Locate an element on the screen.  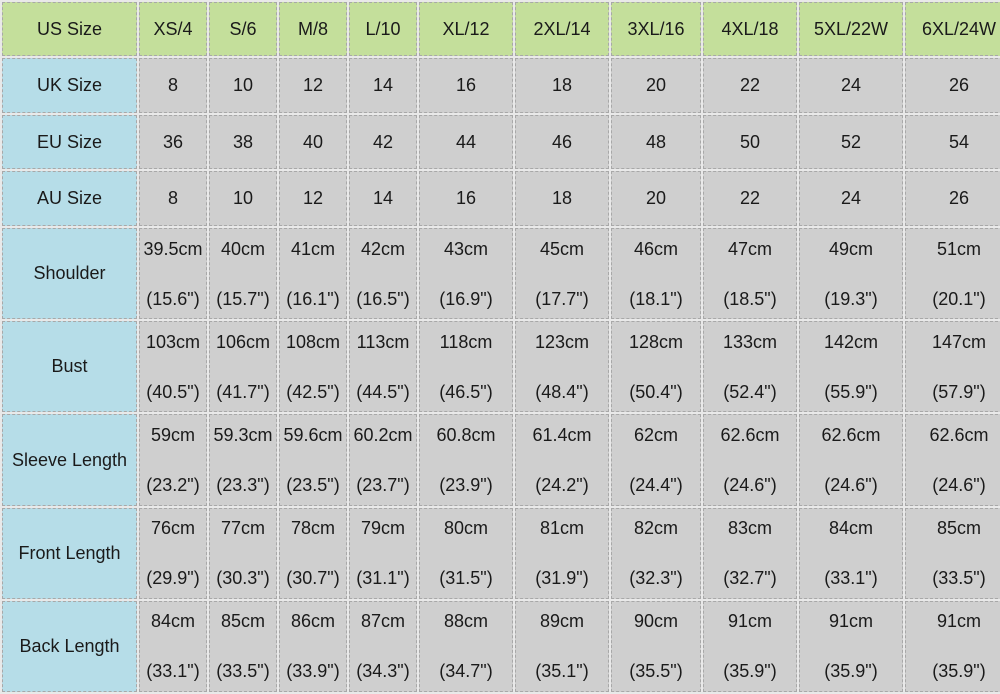
table-row: EU Size 36 38 40 42 44 46 48 50 52 54 is located at coordinates (501, 142).